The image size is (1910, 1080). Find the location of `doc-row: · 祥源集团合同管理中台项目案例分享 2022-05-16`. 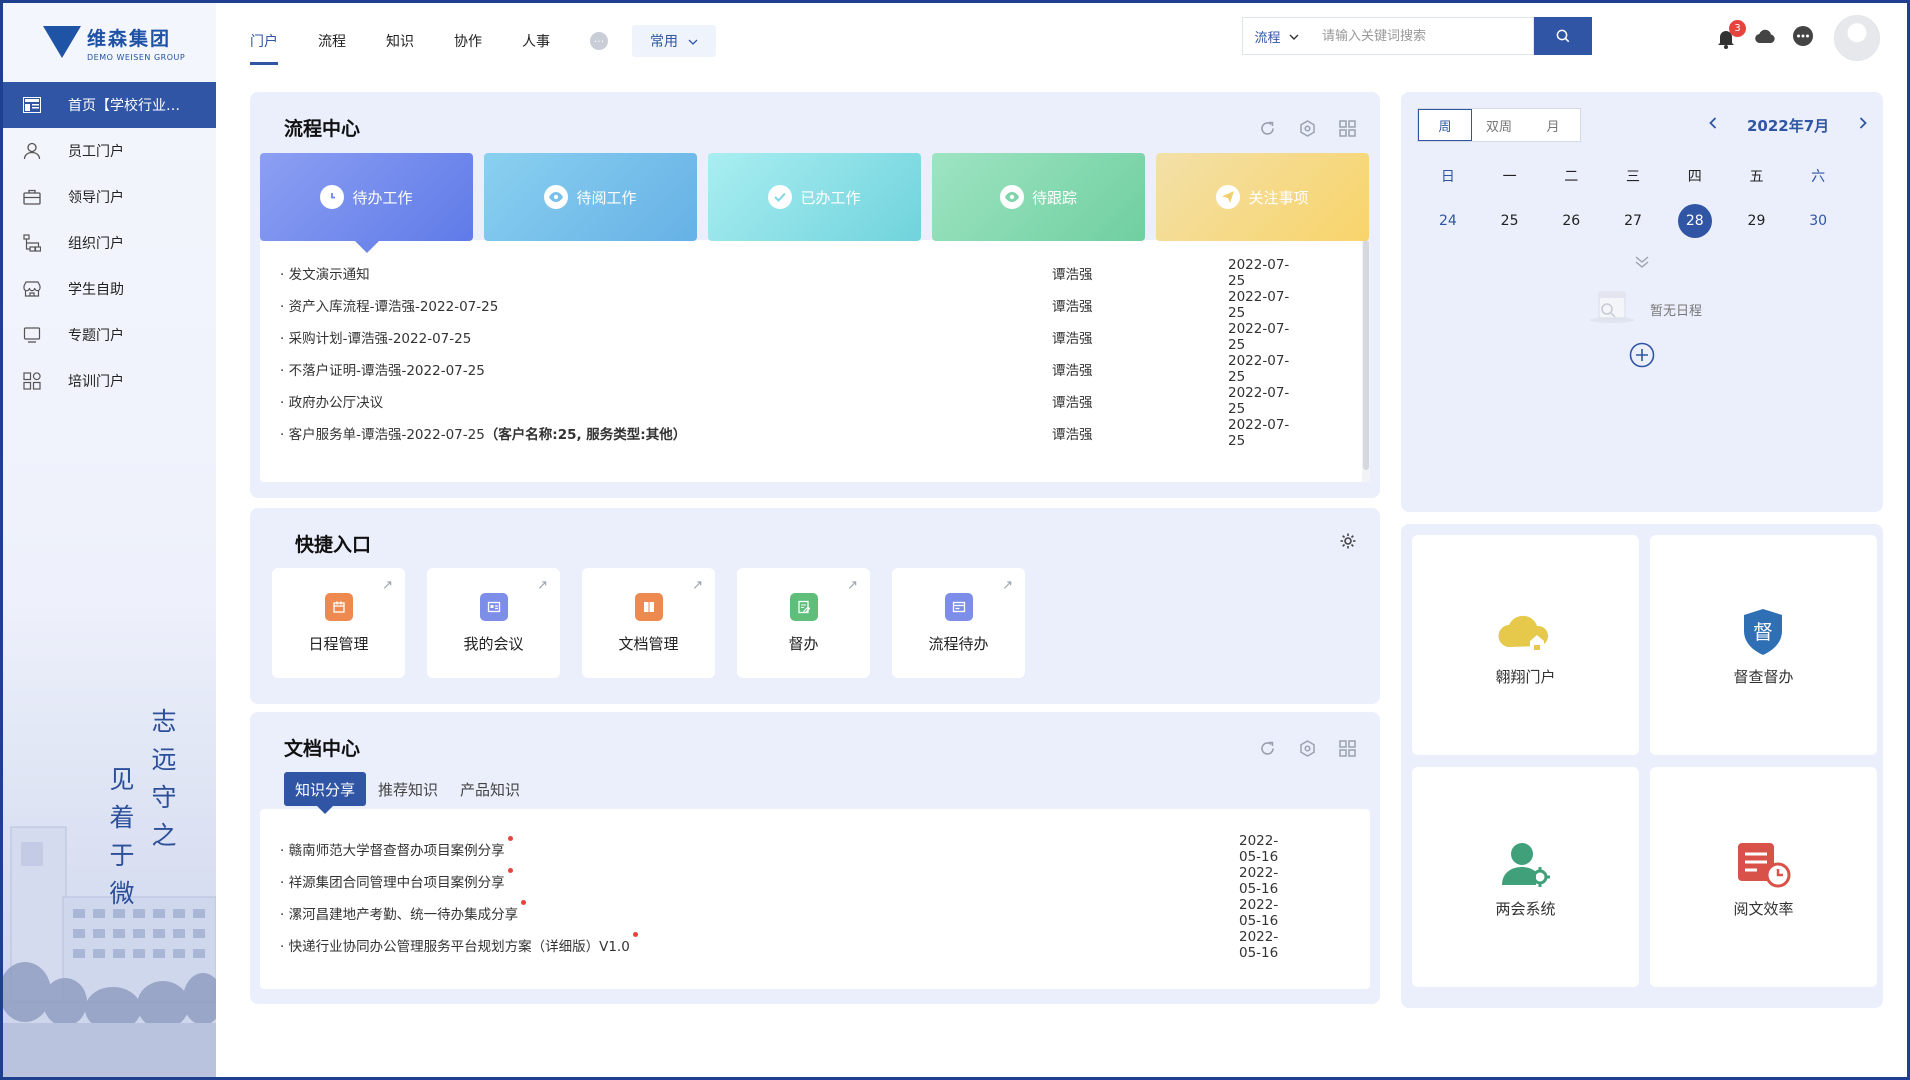

doc-row: · 祥源集团合同管理中台项目案例分享 2022-05-16 is located at coordinates (790, 881).